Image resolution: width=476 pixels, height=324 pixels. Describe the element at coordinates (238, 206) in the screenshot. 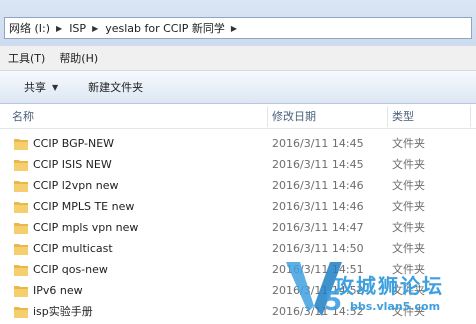

I see `file-row: CCIP MPLS TE new 2016/3/11 14:46 文件夹` at that location.